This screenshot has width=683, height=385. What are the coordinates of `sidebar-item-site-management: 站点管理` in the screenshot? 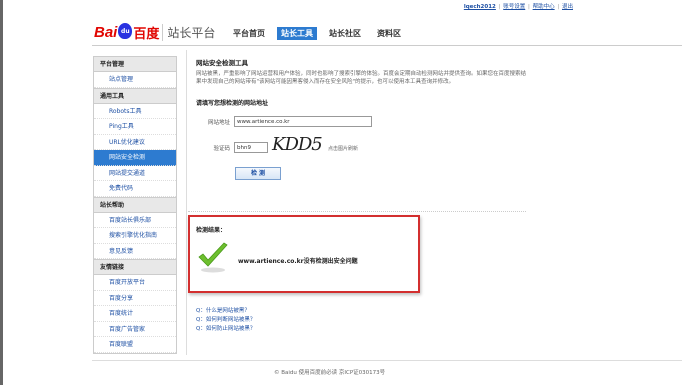 It's located at (135, 80).